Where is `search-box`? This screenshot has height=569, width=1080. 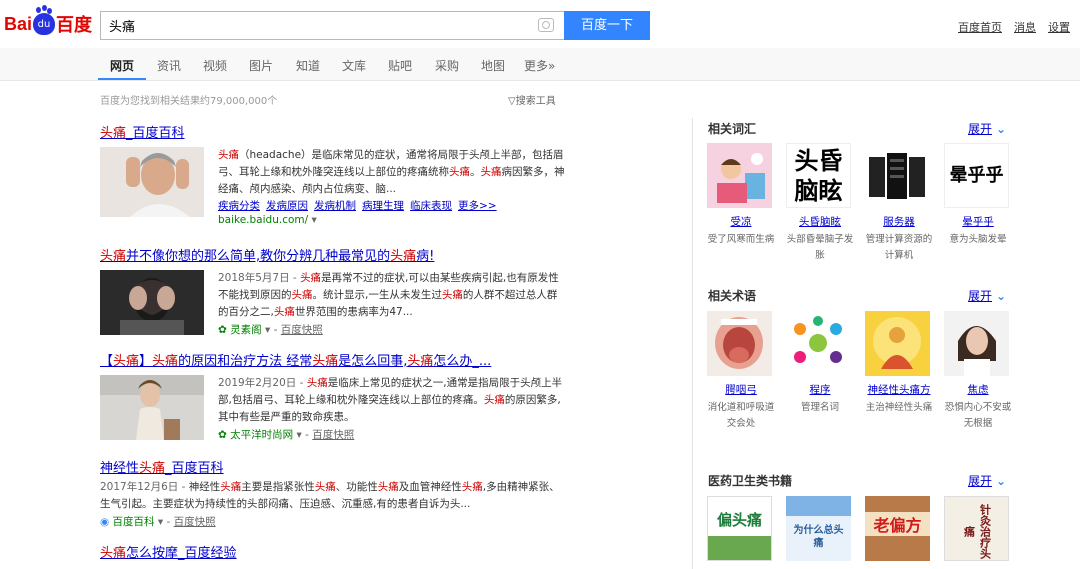 search-box is located at coordinates (332, 25).